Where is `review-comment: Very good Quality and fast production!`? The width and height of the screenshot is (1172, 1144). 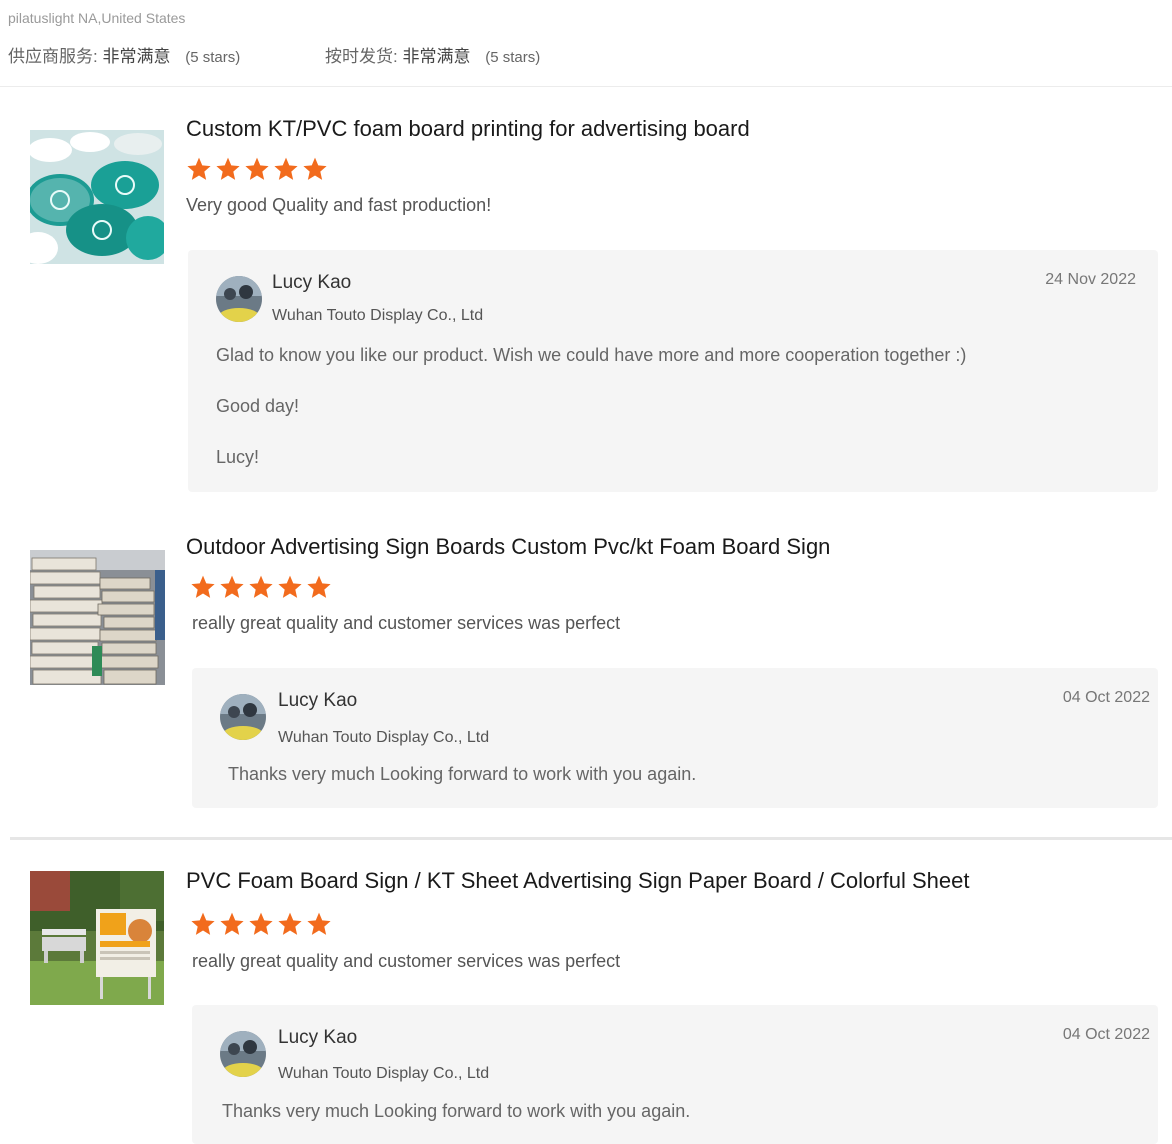
review-comment: Very good Quality and fast production! is located at coordinates (339, 205).